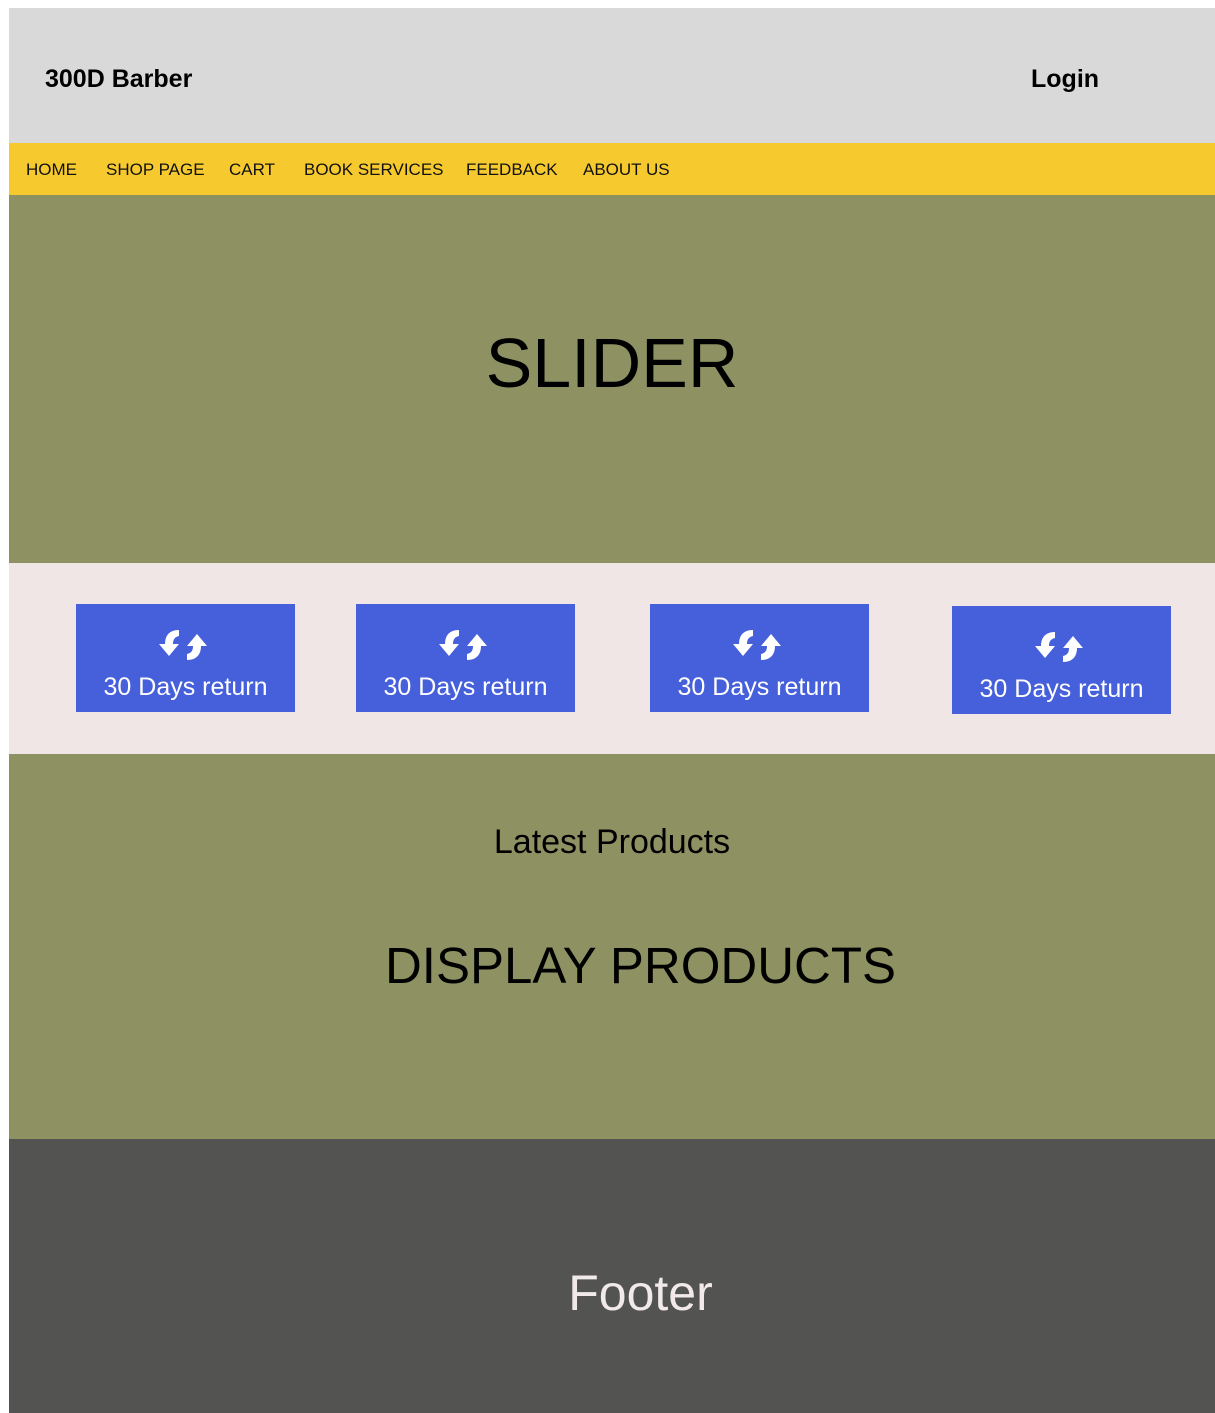  Describe the element at coordinates (612, 75) in the screenshot. I see `site-header: 300D Barber Login` at that location.